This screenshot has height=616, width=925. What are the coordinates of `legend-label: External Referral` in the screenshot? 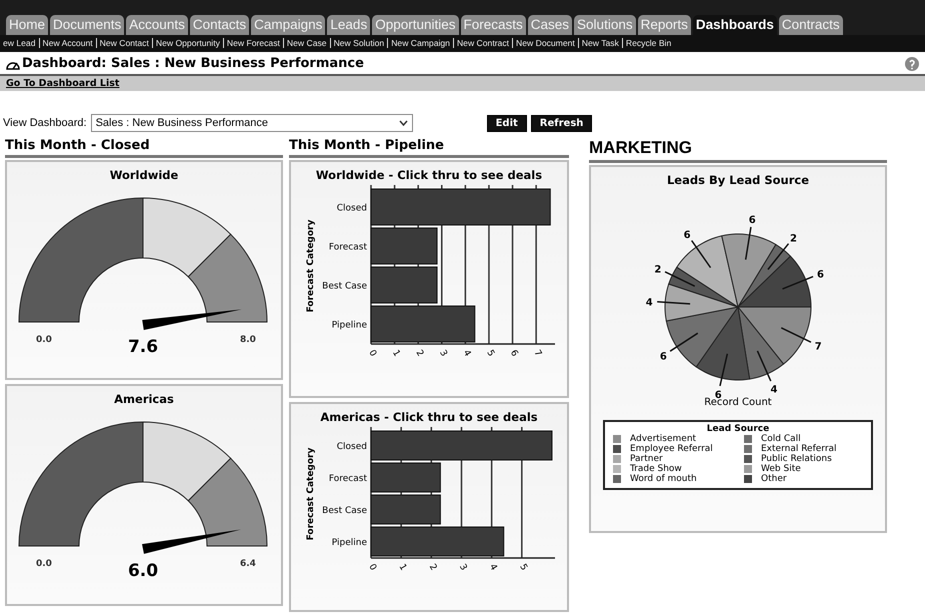 It's located at (799, 449).